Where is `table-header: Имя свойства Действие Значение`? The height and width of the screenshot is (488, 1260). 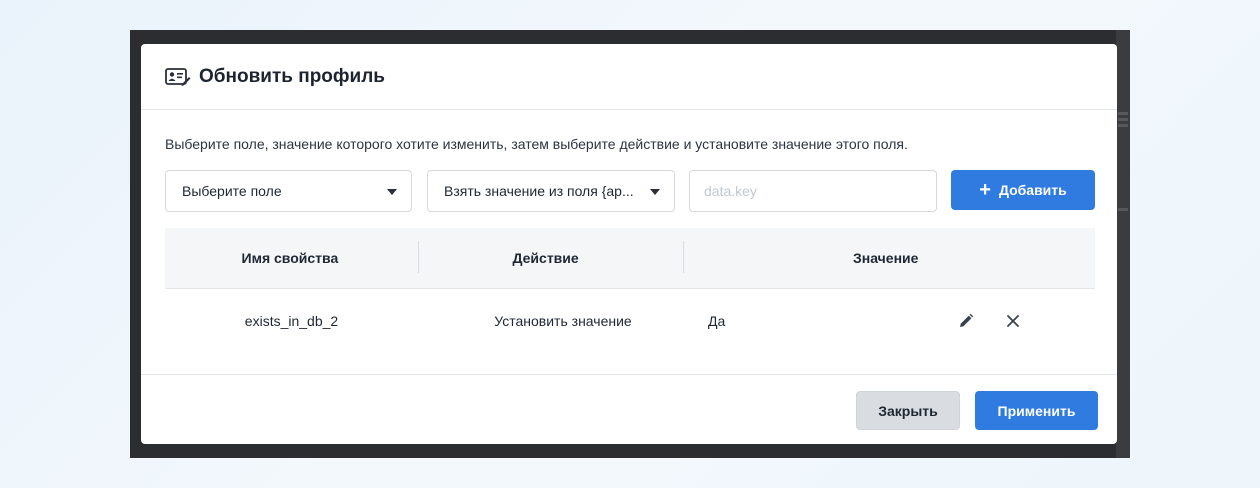 table-header: Имя свойства Действие Значение is located at coordinates (630, 258).